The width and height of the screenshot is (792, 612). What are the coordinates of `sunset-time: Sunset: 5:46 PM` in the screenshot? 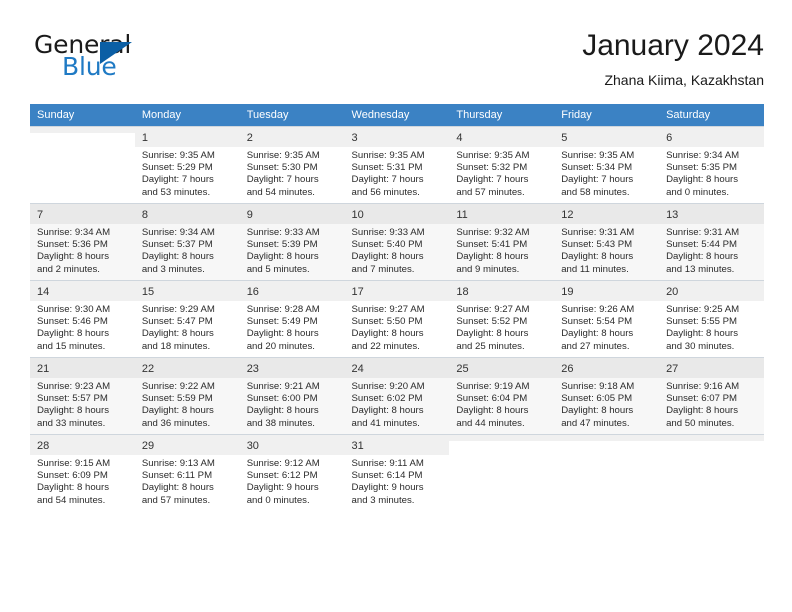 It's located at (72, 322).